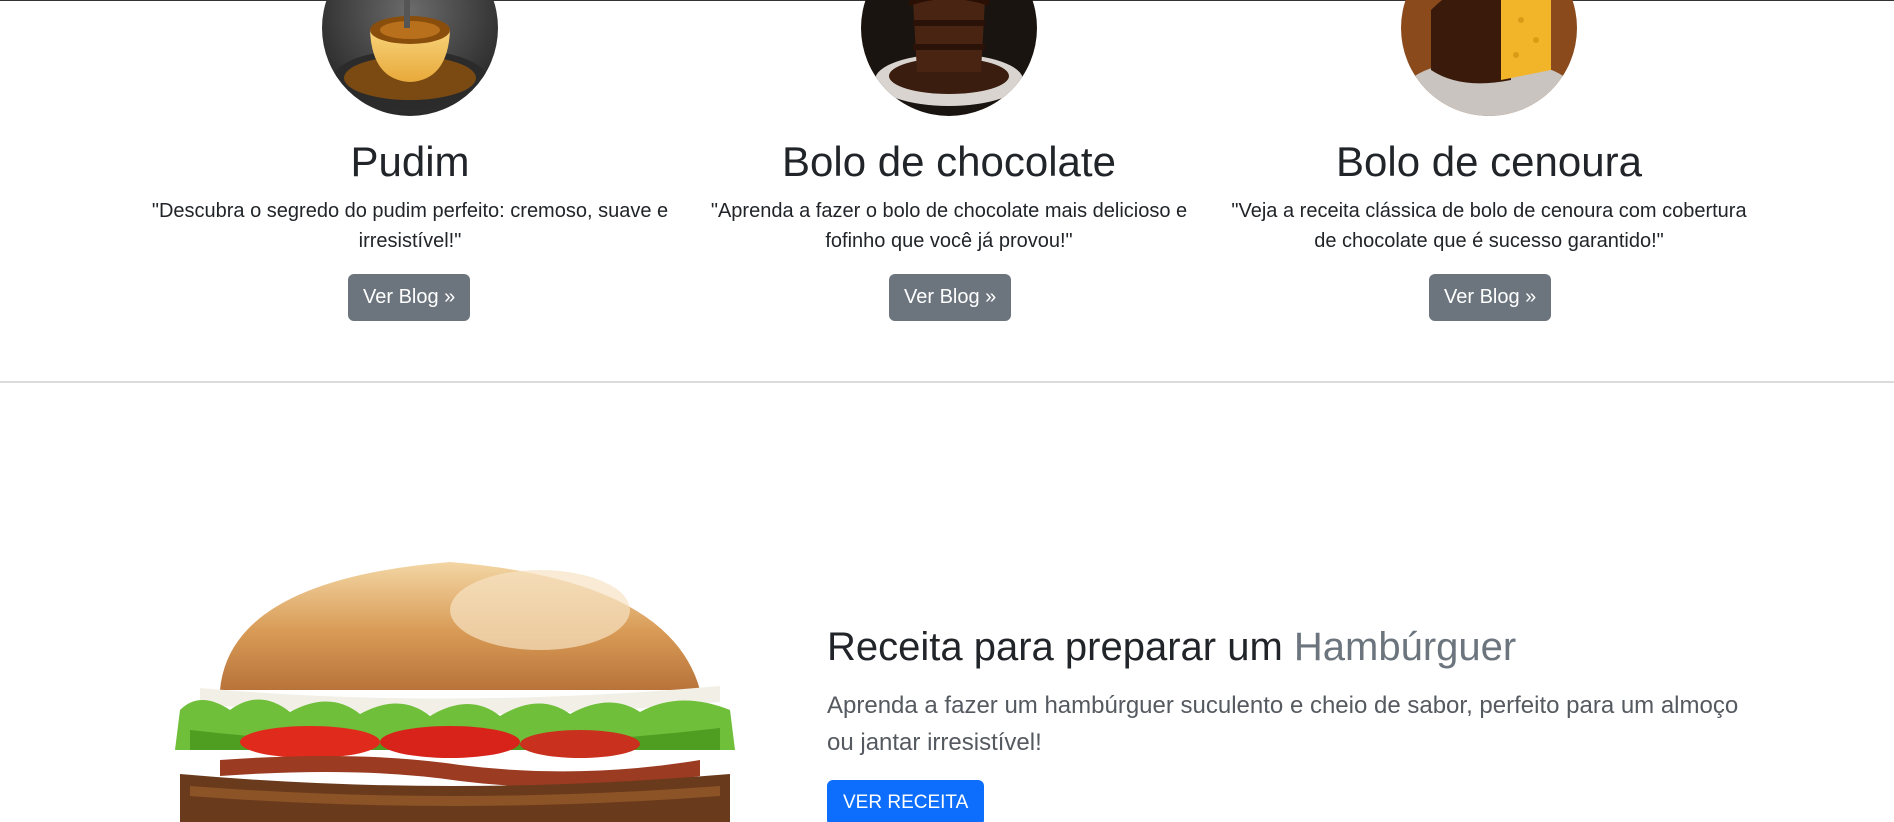 This screenshot has width=1894, height=822. I want to click on pudim-image, so click(410, 58).